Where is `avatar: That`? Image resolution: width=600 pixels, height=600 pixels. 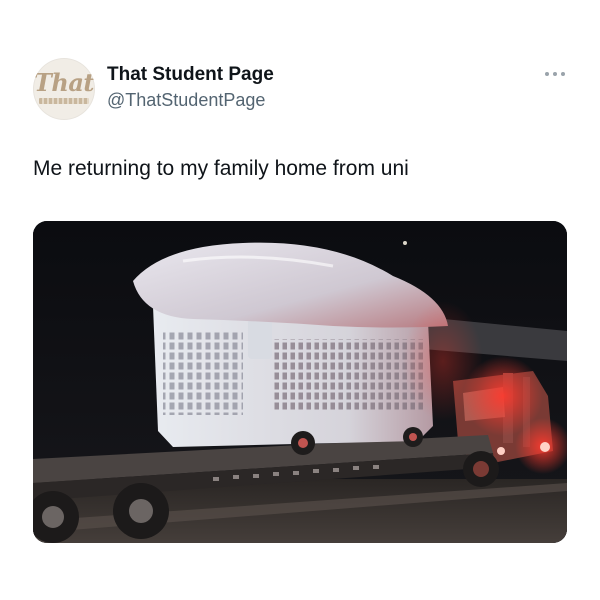
avatar: That is located at coordinates (64, 89).